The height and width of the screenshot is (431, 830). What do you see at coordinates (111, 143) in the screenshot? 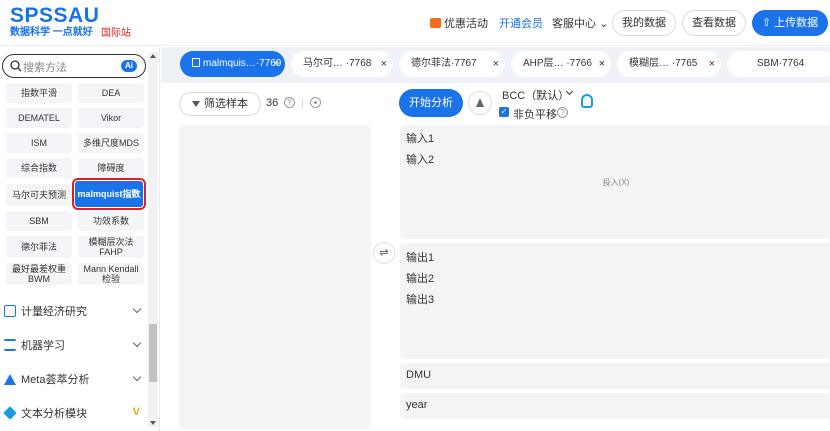
I see `method-item: 多维尺度MDS` at bounding box center [111, 143].